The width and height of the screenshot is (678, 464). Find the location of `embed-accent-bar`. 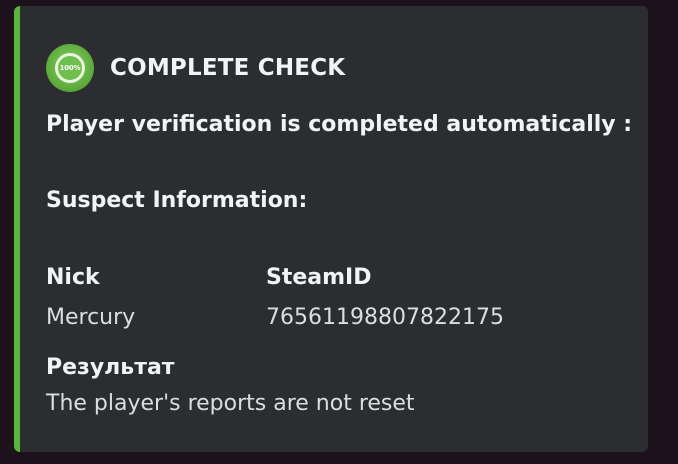

embed-accent-bar is located at coordinates (17, 229).